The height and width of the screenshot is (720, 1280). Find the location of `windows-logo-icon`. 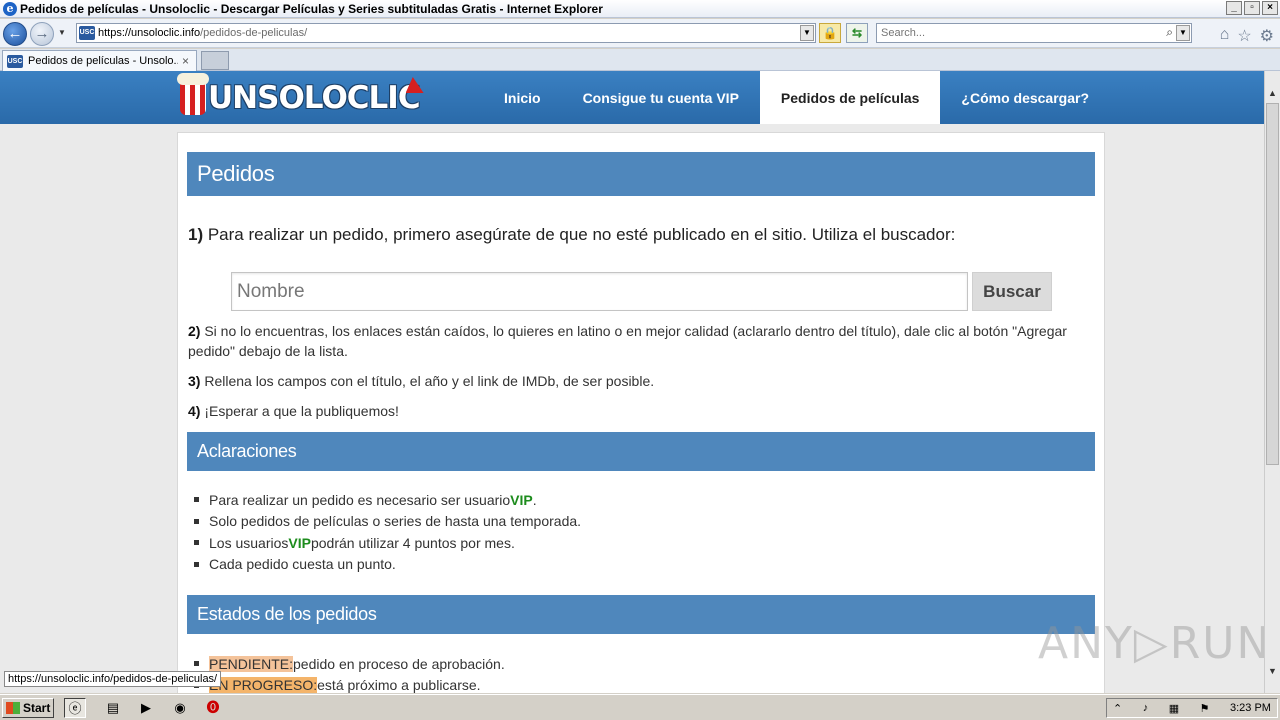

windows-logo-icon is located at coordinates (13, 708).